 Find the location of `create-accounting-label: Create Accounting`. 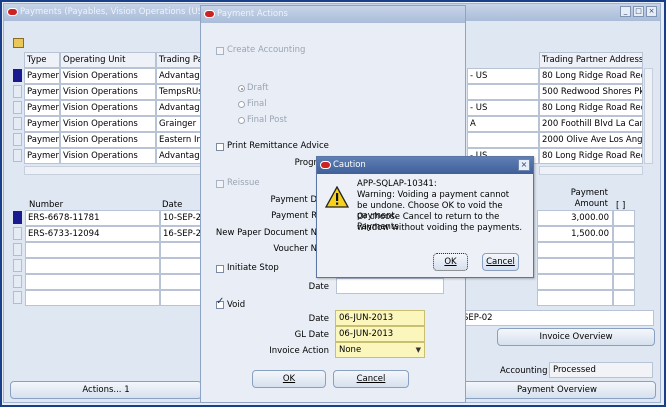

create-accounting-label: Create Accounting is located at coordinates (266, 50).